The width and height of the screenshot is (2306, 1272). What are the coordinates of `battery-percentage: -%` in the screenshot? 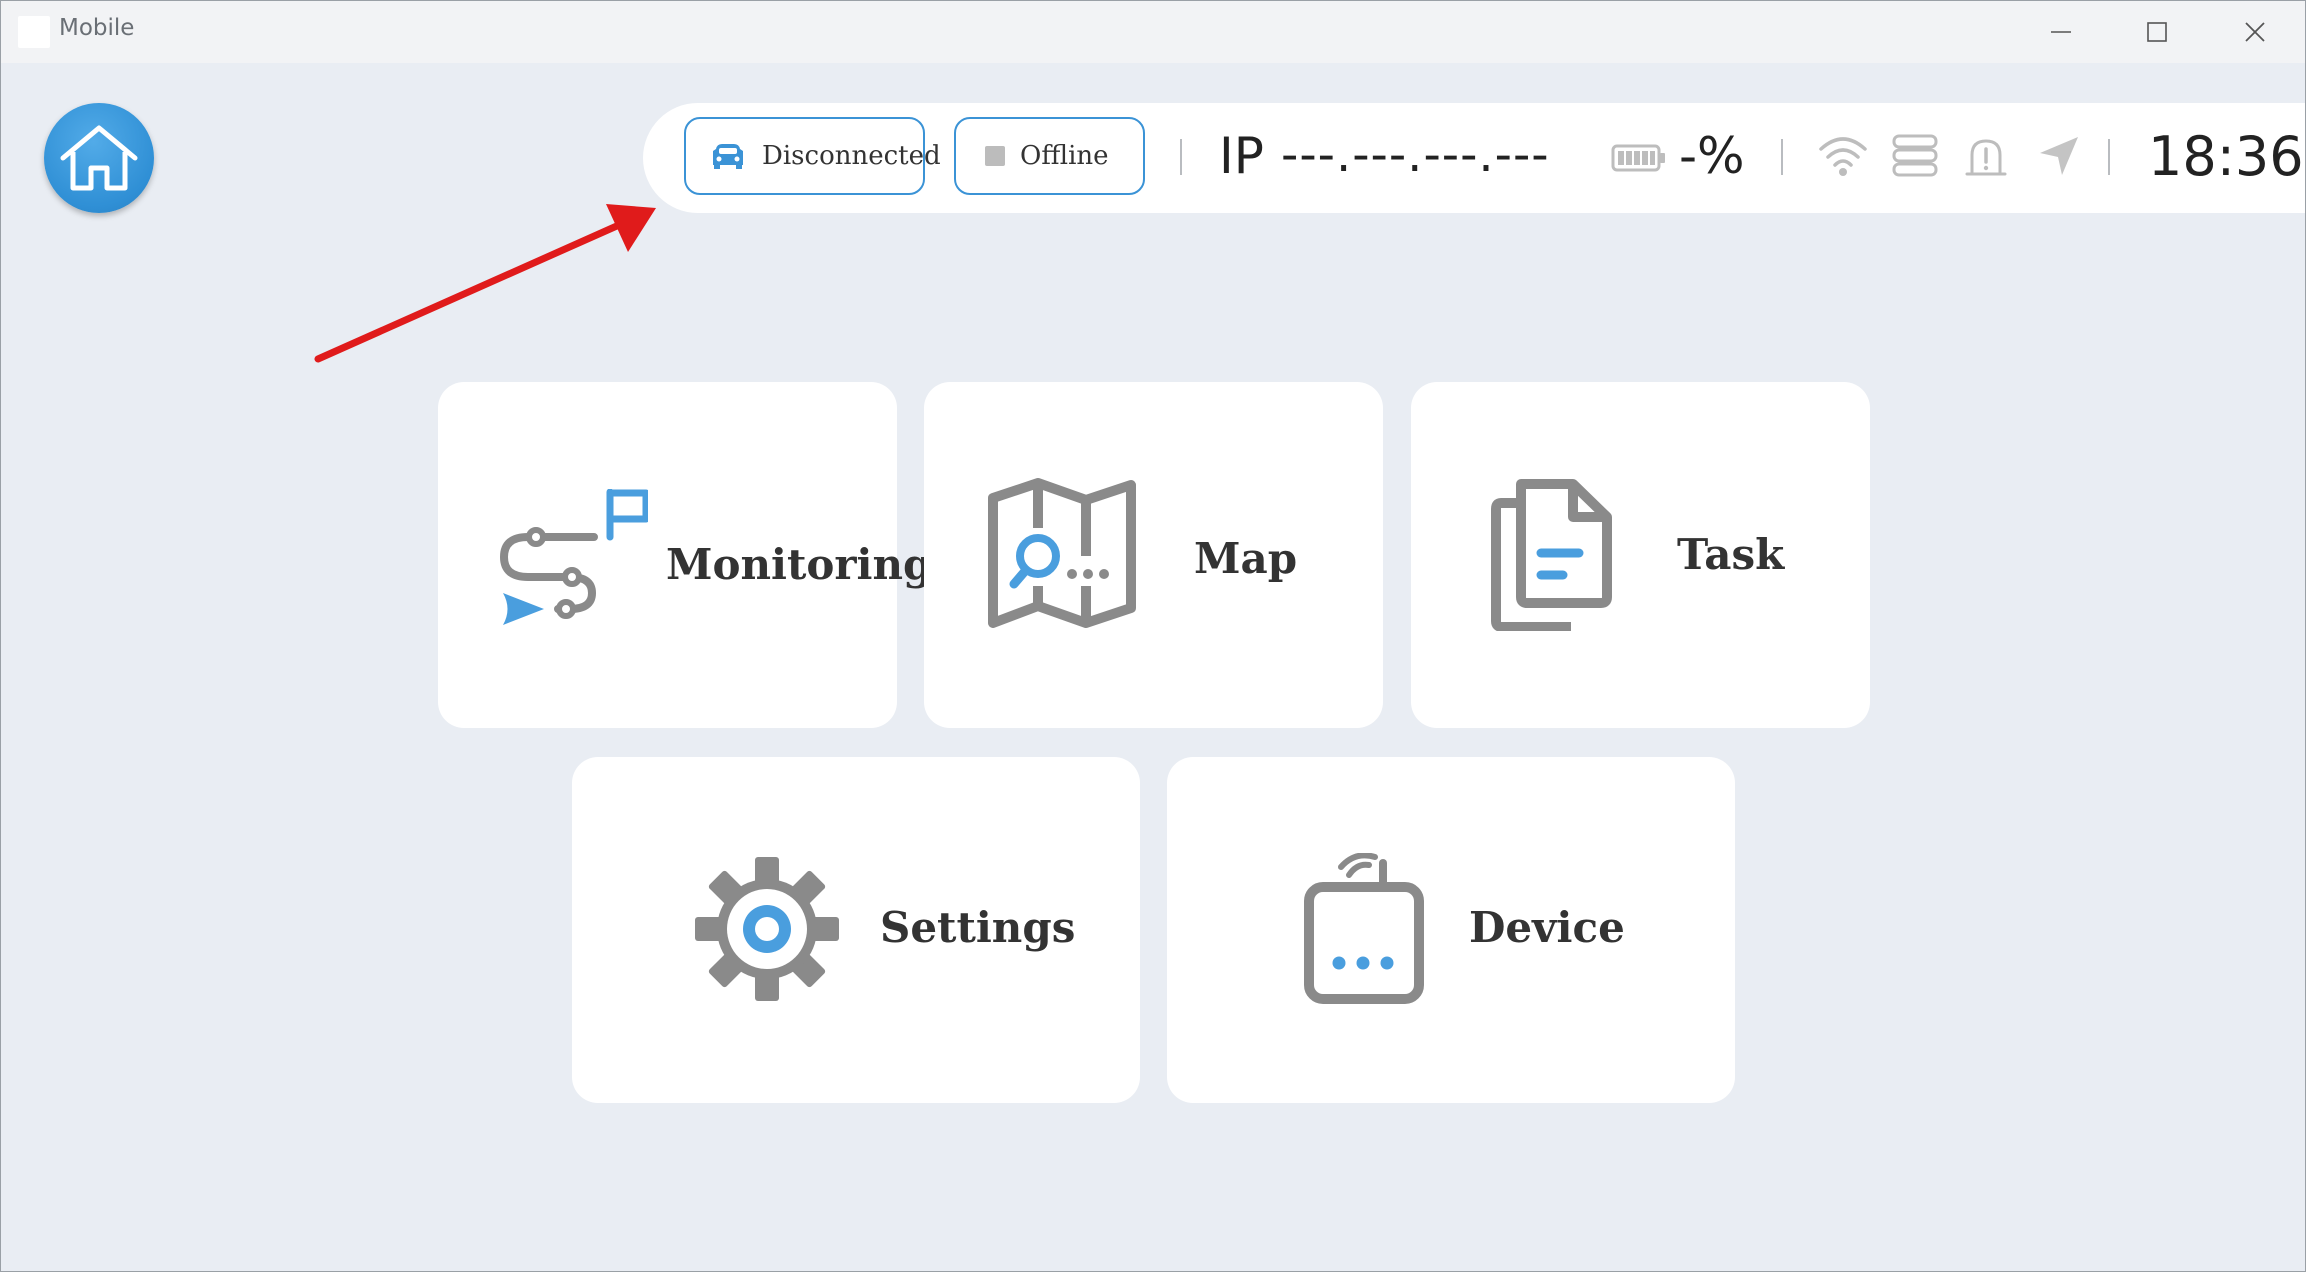 It's located at (1712, 156).